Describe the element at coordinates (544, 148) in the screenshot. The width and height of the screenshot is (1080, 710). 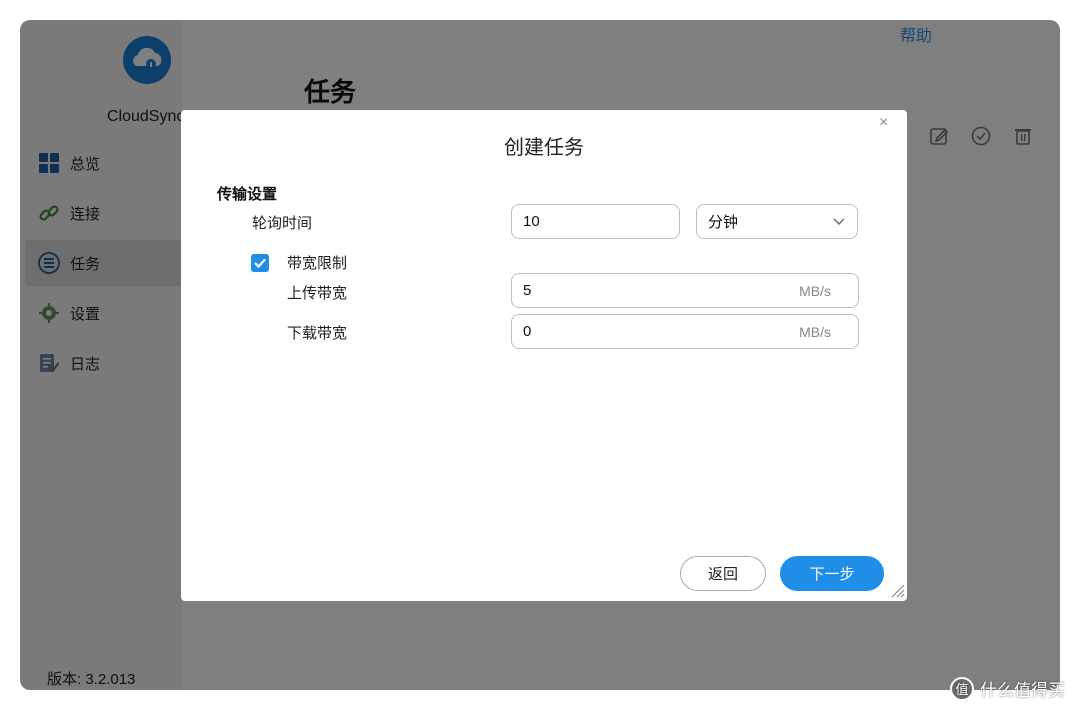
I see `dialog-title: 创建任务` at that location.